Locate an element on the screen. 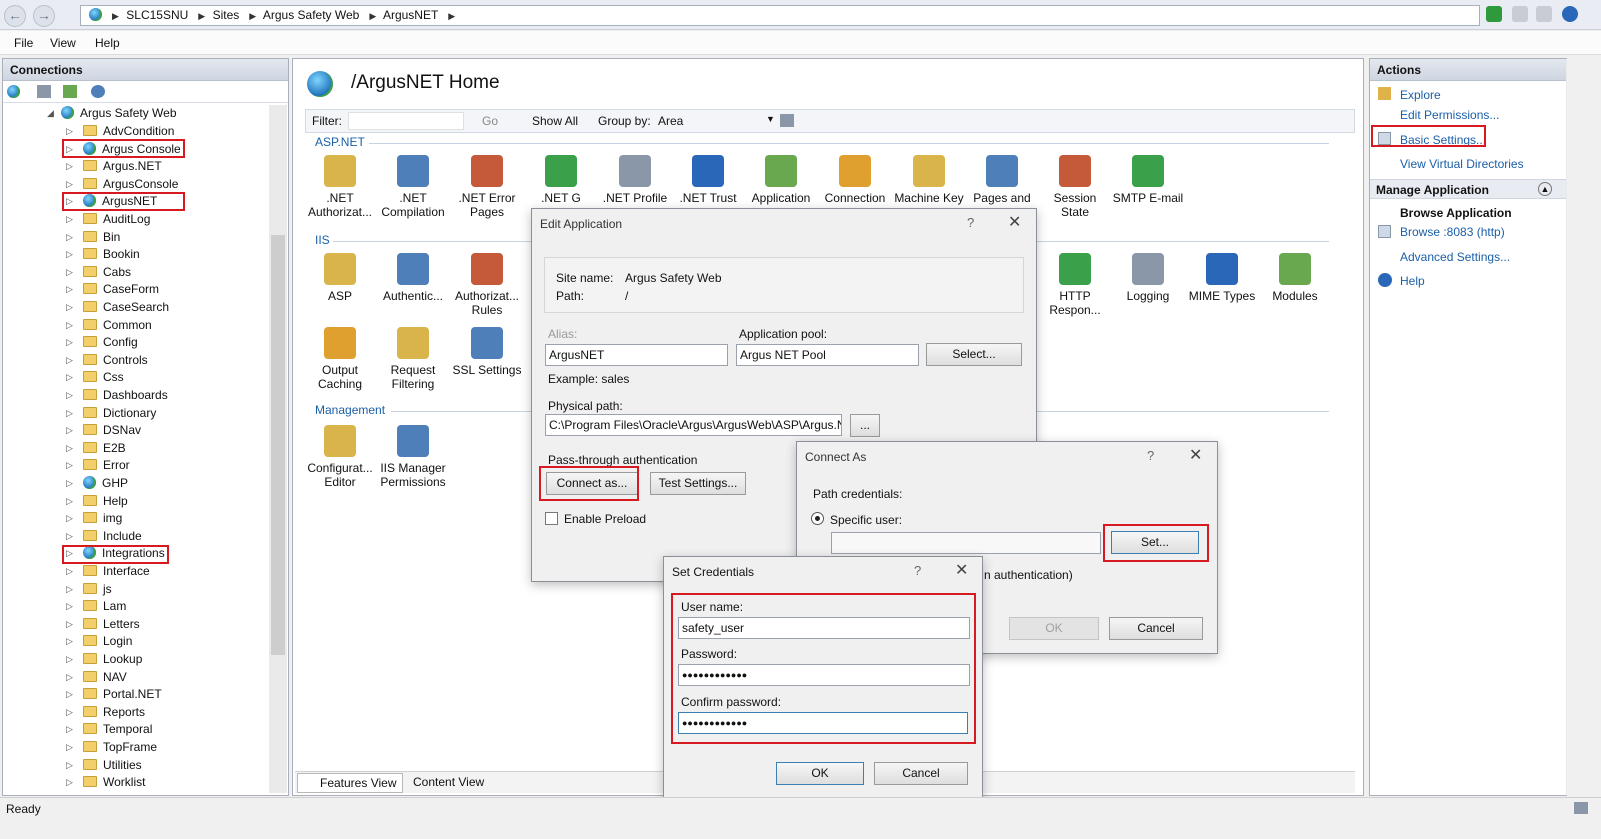 The image size is (1601, 839). feature-item: SSL Settings is located at coordinates (487, 352).